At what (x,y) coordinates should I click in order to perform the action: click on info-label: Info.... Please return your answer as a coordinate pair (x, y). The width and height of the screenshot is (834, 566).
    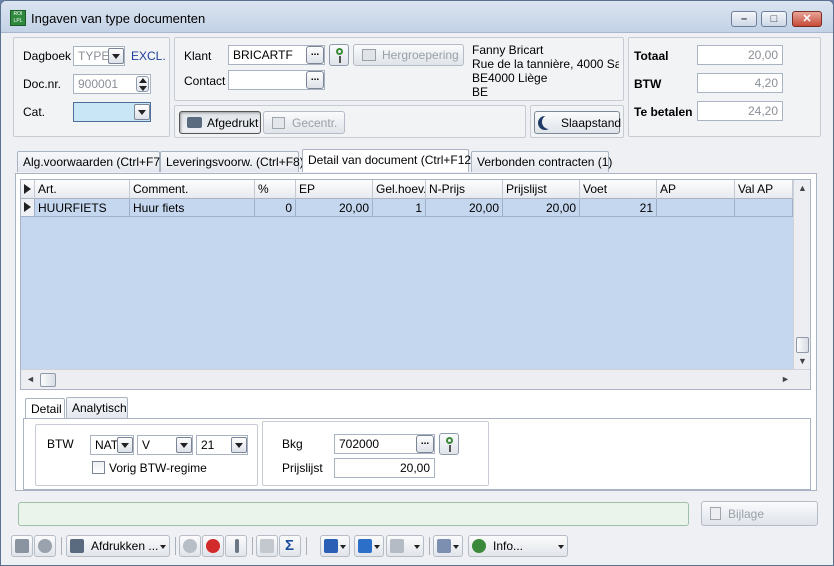
    Looking at the image, I should click on (508, 546).